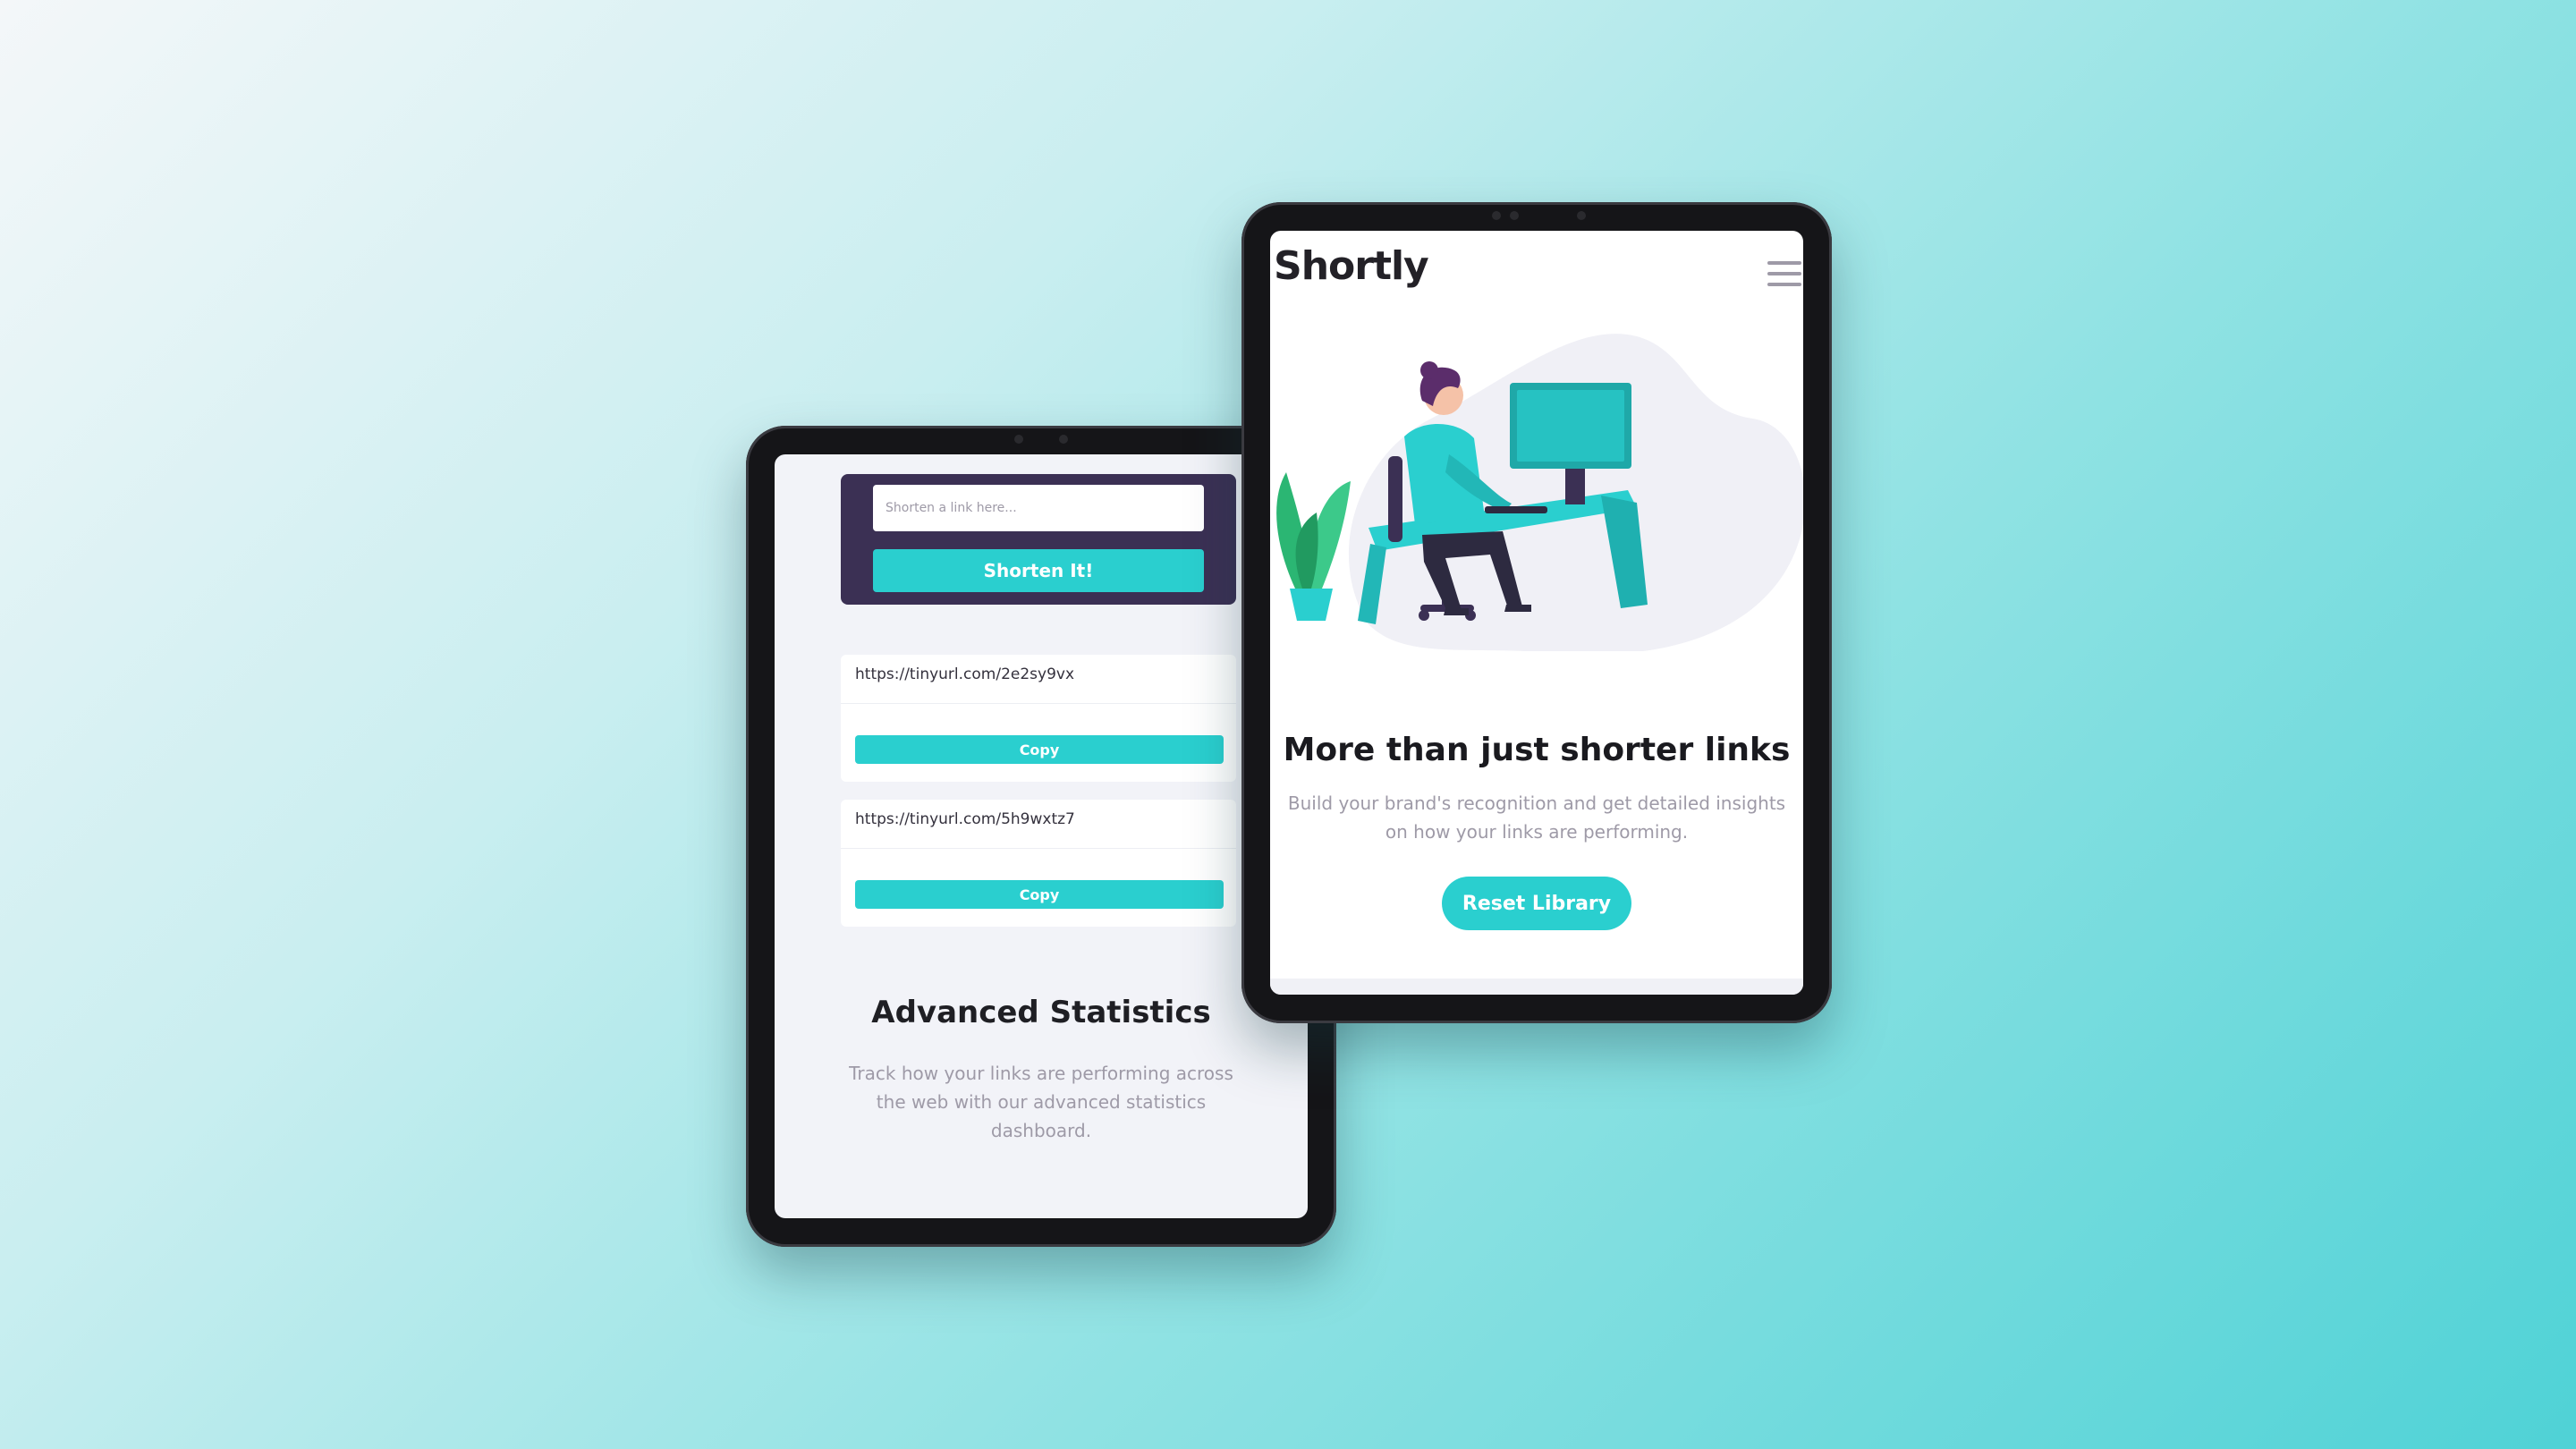  What do you see at coordinates (1570, 426) in the screenshot?
I see `monitor-screen` at bounding box center [1570, 426].